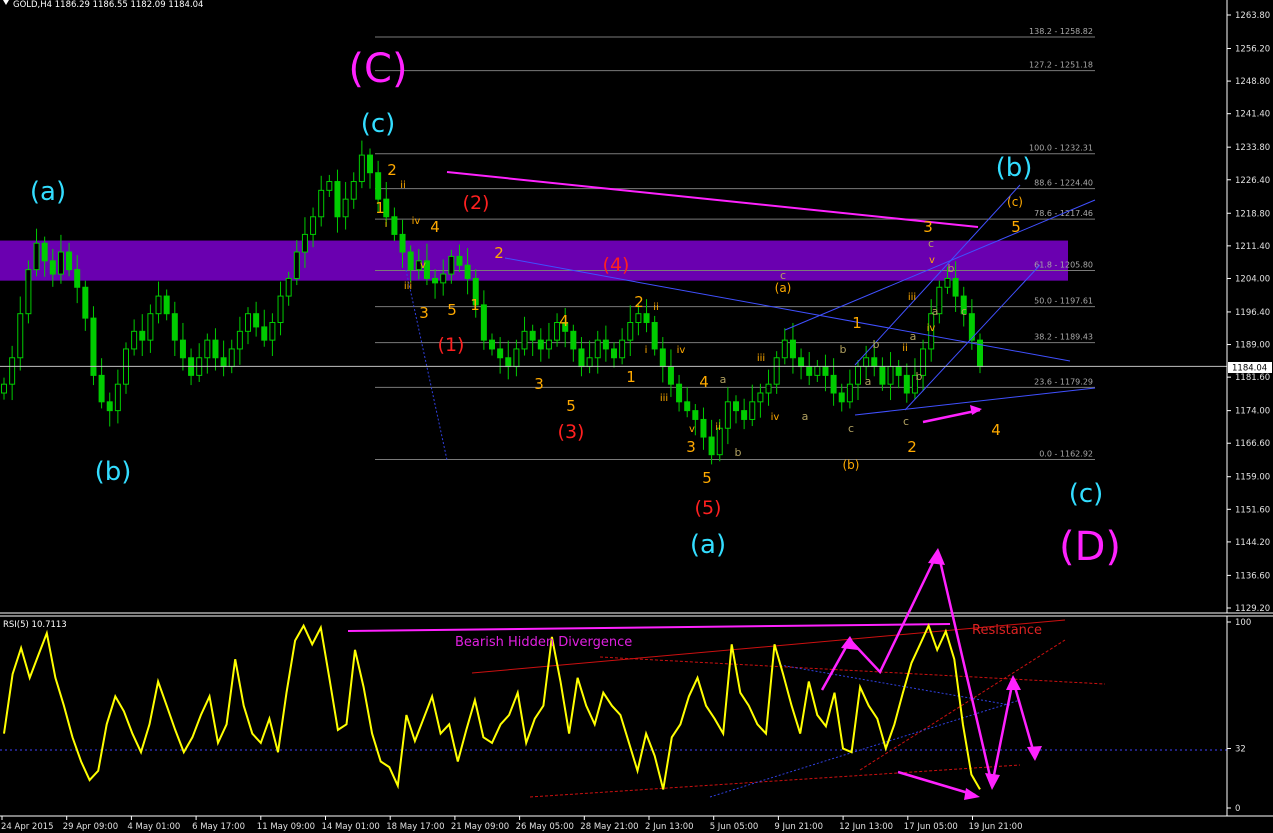 This screenshot has height=833, width=1273. What do you see at coordinates (1252, 378) in the screenshot?
I see `price-tick-label: 1181.60` at bounding box center [1252, 378].